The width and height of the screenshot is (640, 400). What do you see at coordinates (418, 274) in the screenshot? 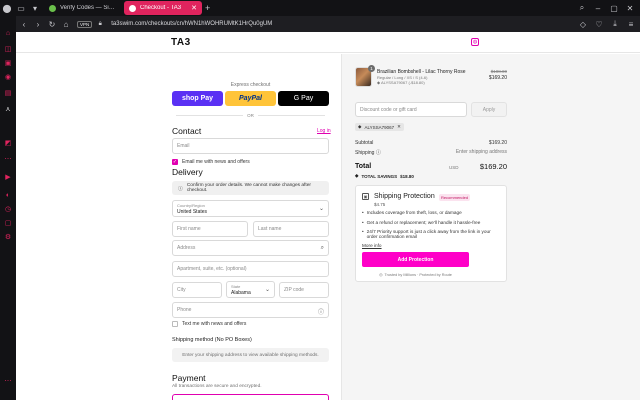
I see `trusted-text: Trusted by Millions · Protected by Route` at bounding box center [418, 274].